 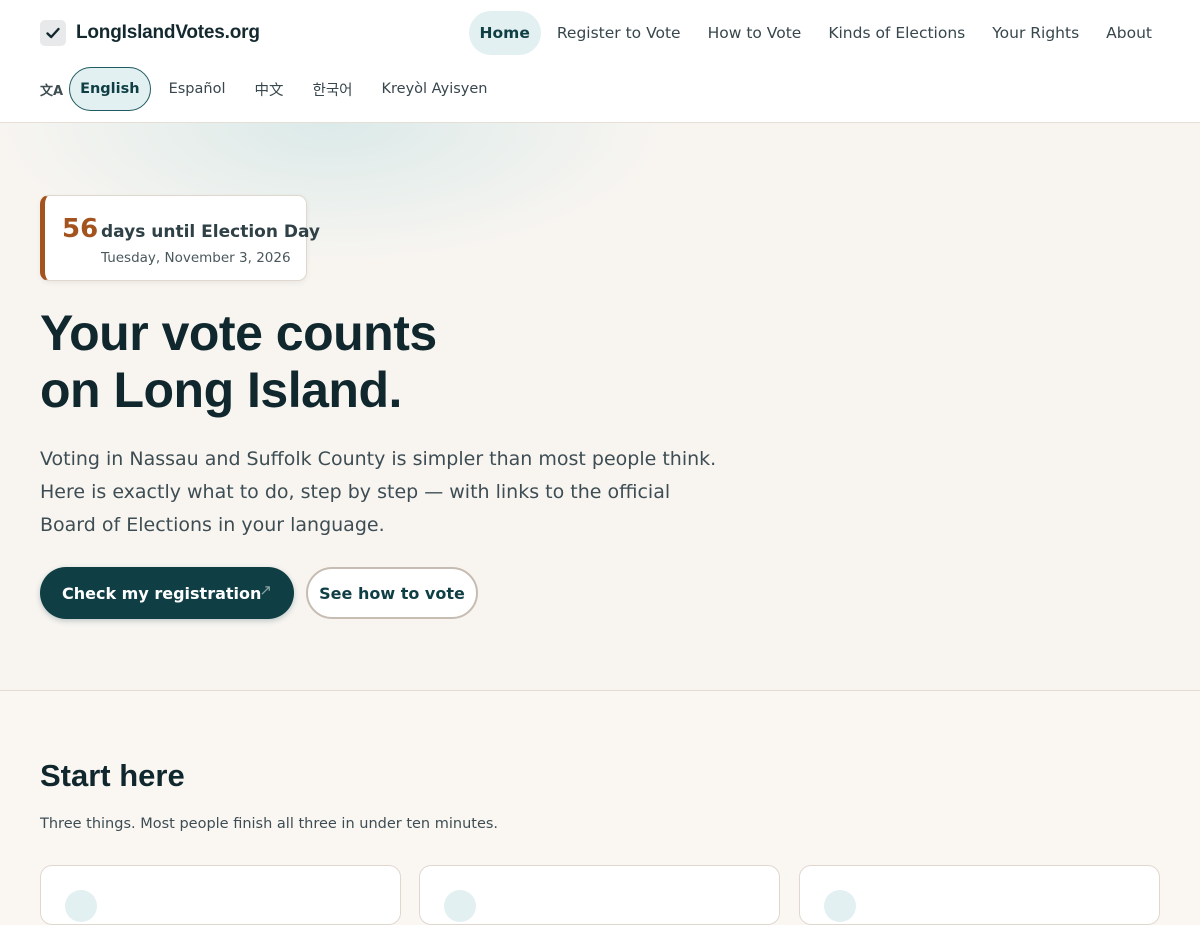 What do you see at coordinates (210, 232) in the screenshot?
I see `countdown-label: days until Election Day` at bounding box center [210, 232].